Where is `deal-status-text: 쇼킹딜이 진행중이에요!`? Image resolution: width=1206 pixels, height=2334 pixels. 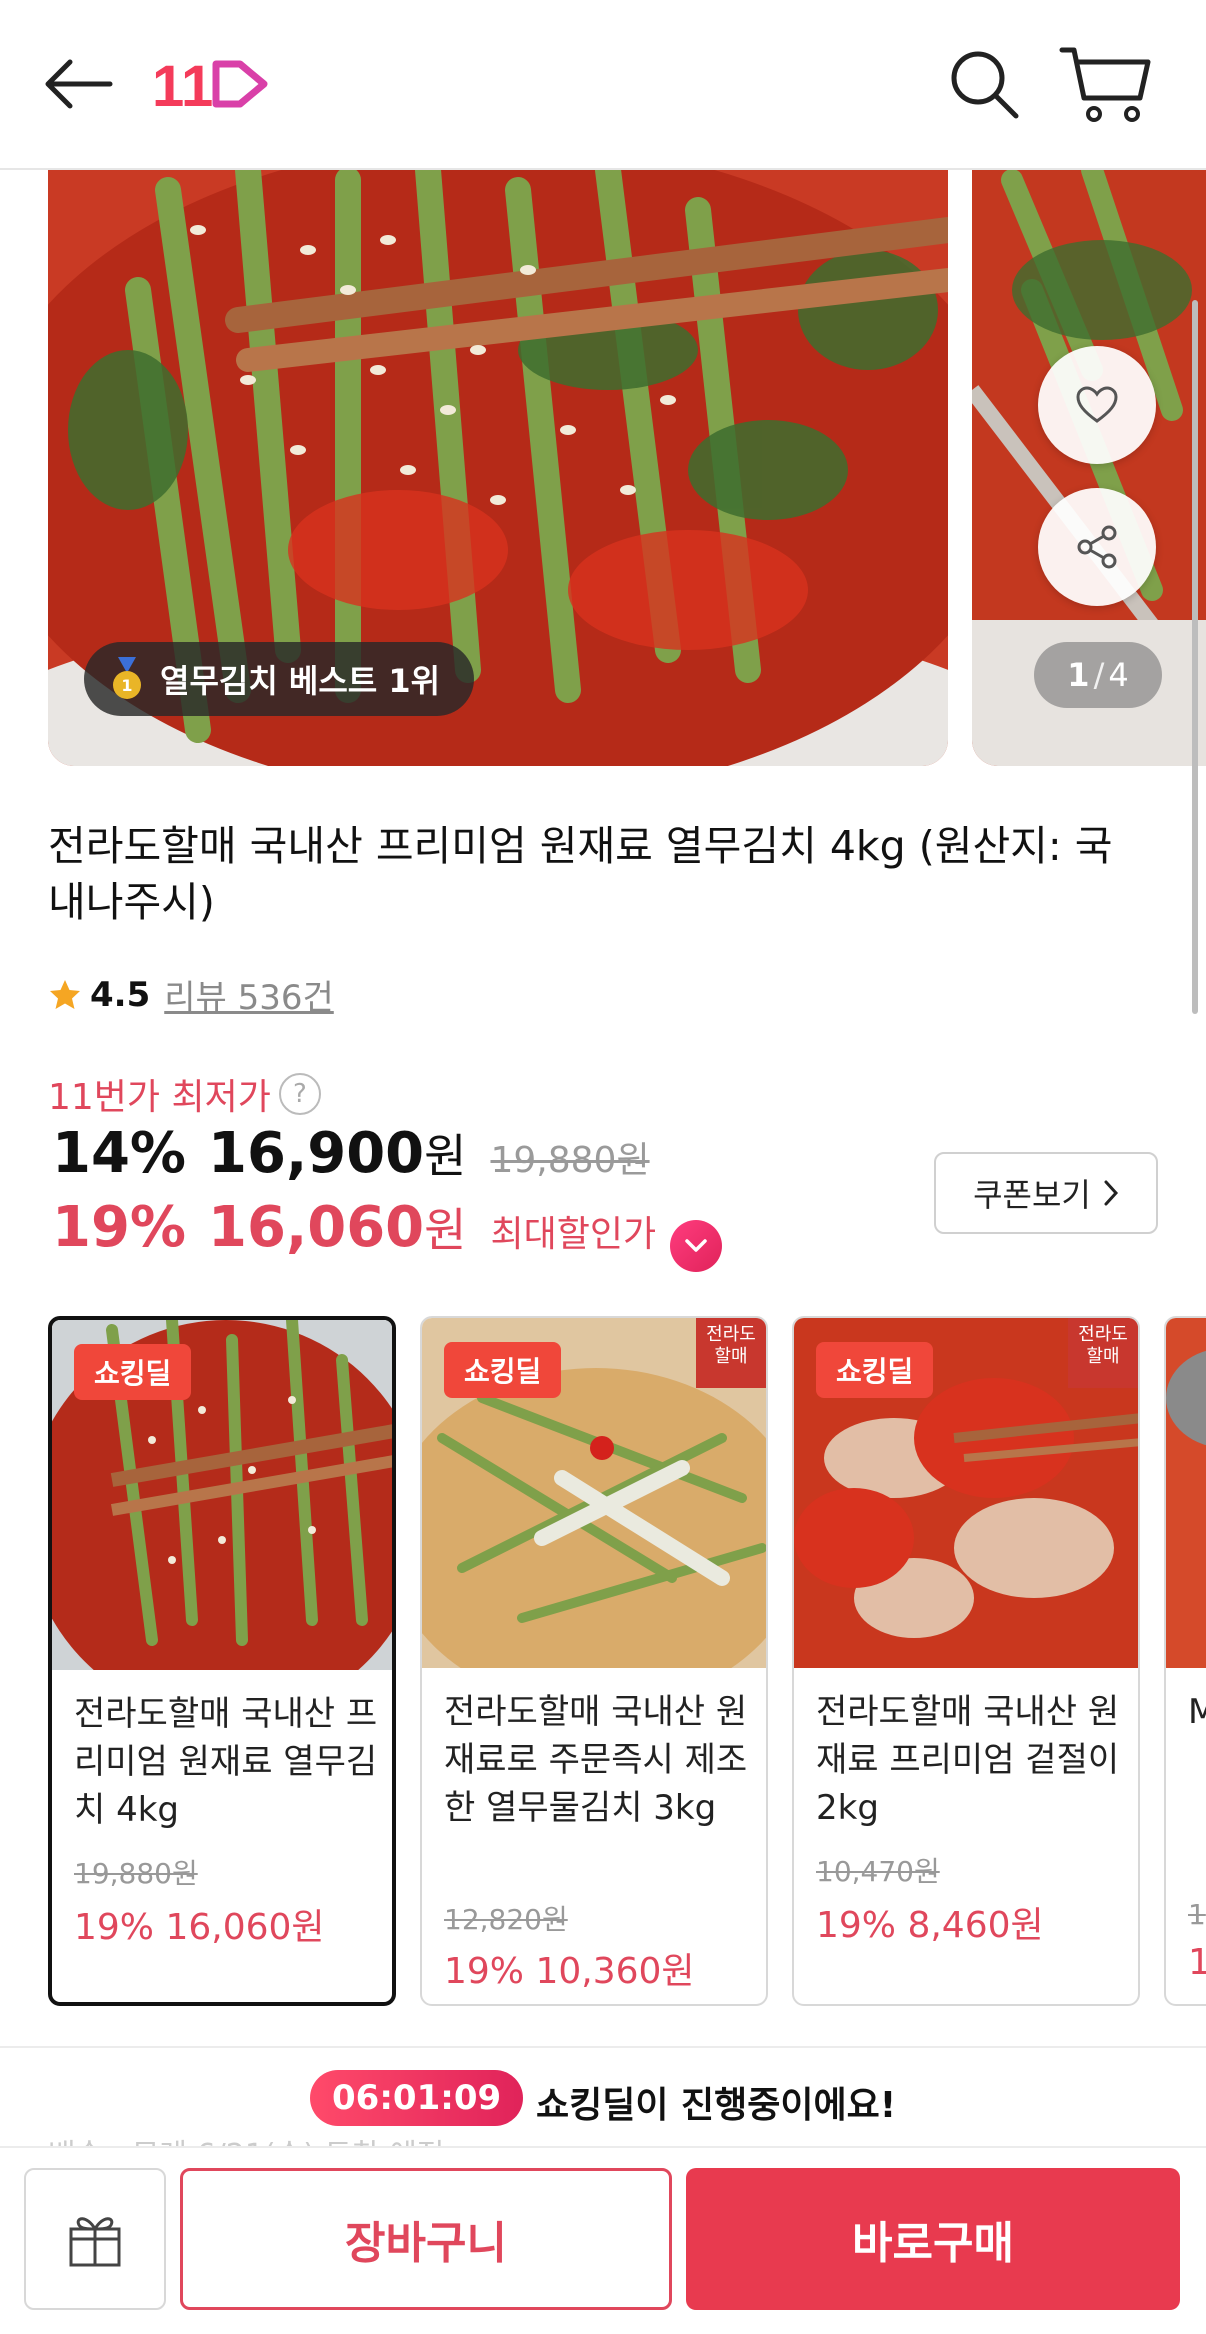 deal-status-text: 쇼킹딜이 진행중이에요! is located at coordinates (716, 2105).